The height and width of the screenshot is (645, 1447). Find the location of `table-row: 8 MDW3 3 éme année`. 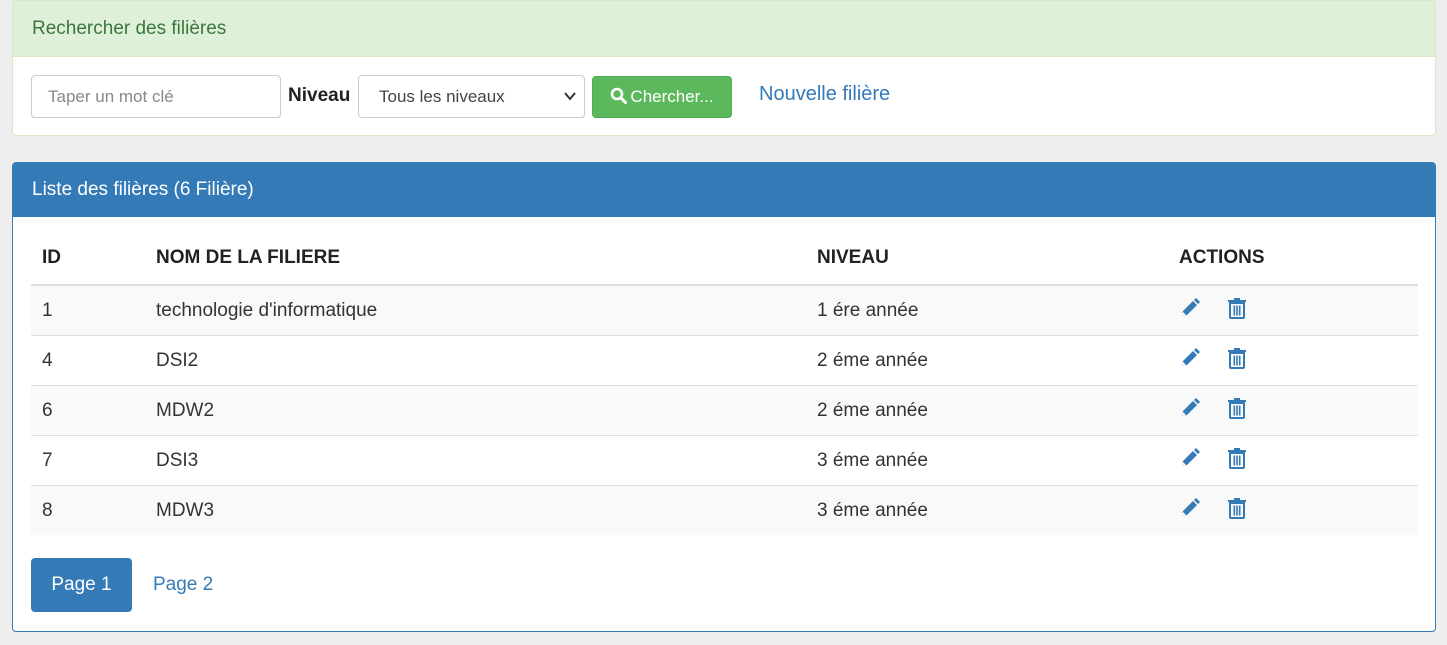

table-row: 8 MDW3 3 éme année is located at coordinates (724, 510).